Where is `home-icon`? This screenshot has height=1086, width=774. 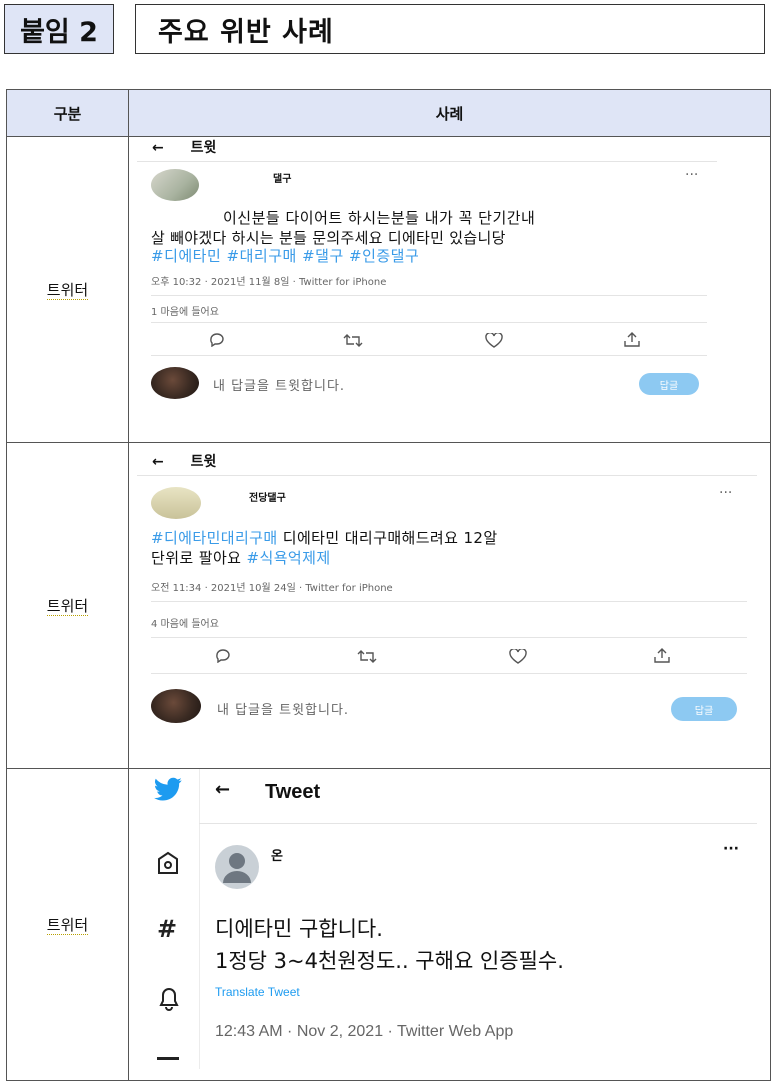 home-icon is located at coordinates (168, 863).